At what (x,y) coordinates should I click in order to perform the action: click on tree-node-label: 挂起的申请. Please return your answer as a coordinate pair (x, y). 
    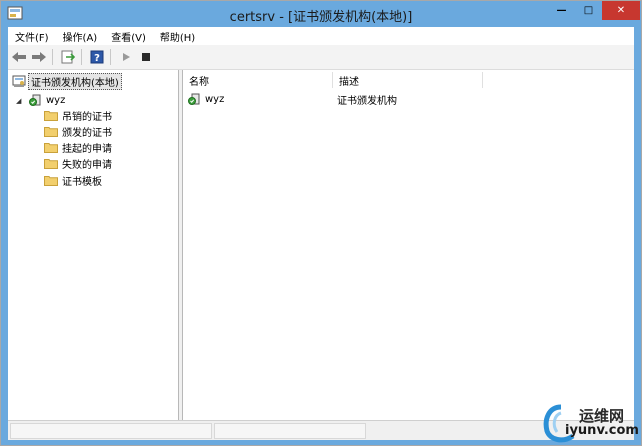
    Looking at the image, I should click on (87, 149).